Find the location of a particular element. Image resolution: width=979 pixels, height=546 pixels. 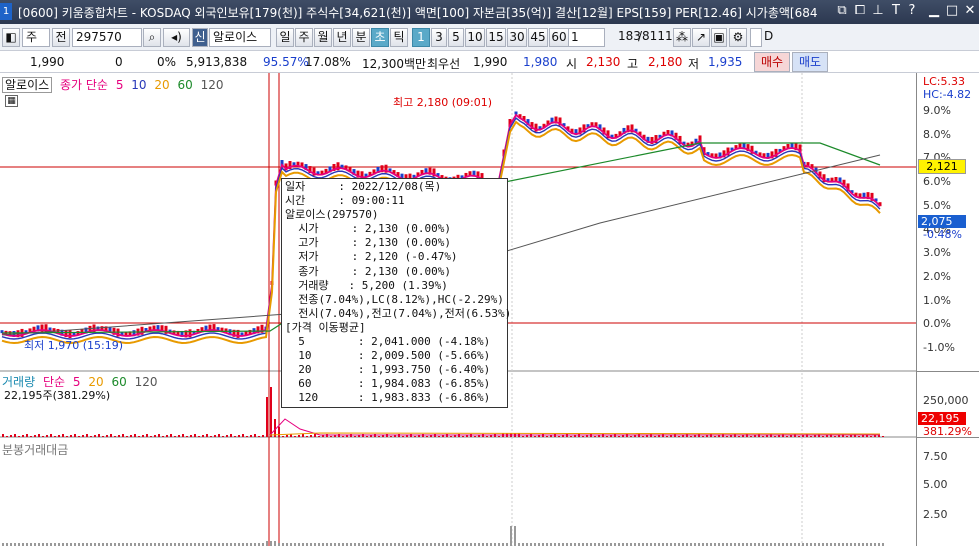

tooltip-row: 시가 : 2,130 (0.00%) is located at coordinates (368, 229).